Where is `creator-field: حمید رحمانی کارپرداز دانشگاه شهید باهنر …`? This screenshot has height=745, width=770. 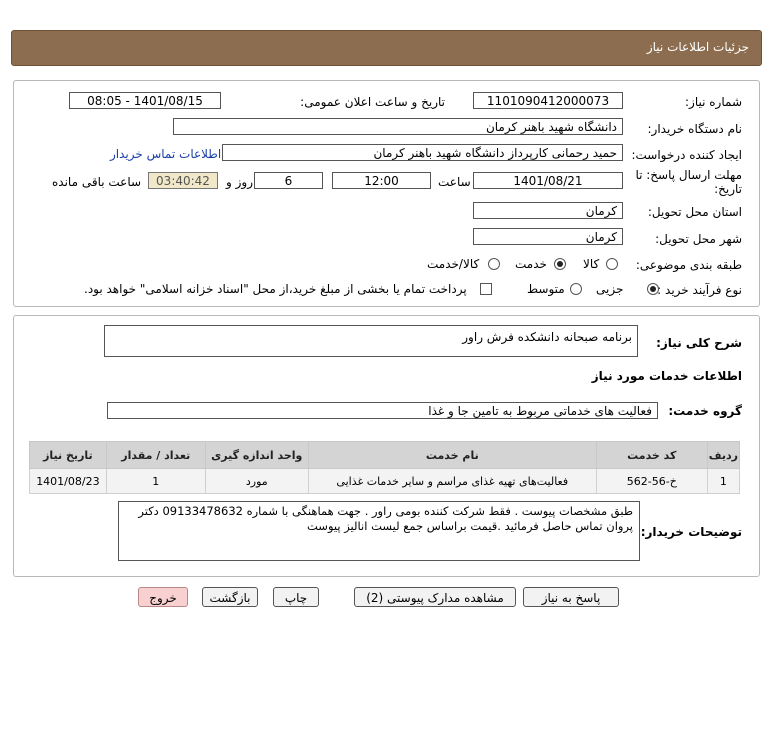
creator-field: حمید رحمانی کارپرداز دانشگاه شهید باهنر … is located at coordinates (422, 152).